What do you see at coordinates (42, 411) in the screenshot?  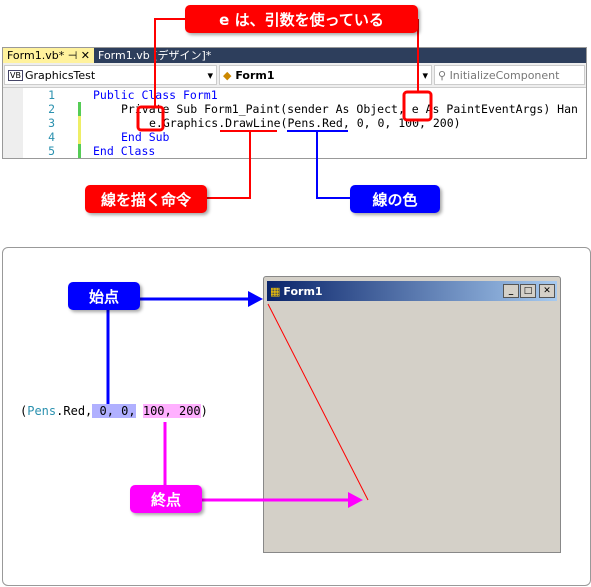 I see `pens-text: Pens` at bounding box center [42, 411].